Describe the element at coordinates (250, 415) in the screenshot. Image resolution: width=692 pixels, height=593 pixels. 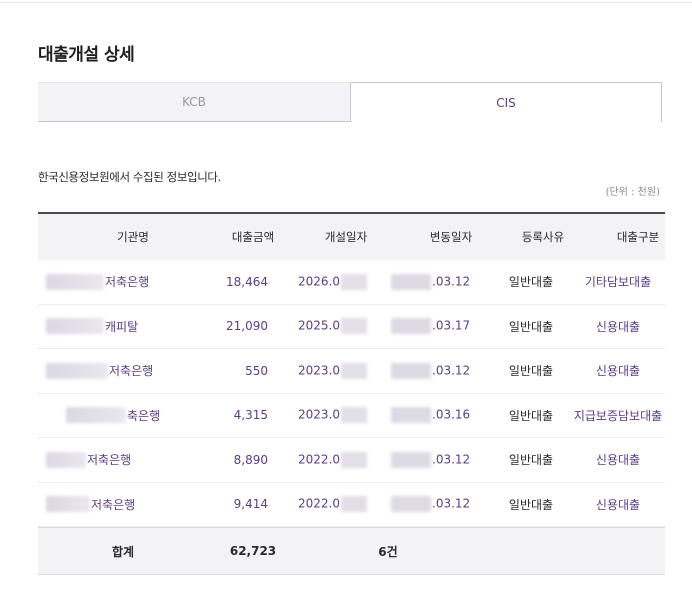
I see `cell-amount: 4,315` at that location.